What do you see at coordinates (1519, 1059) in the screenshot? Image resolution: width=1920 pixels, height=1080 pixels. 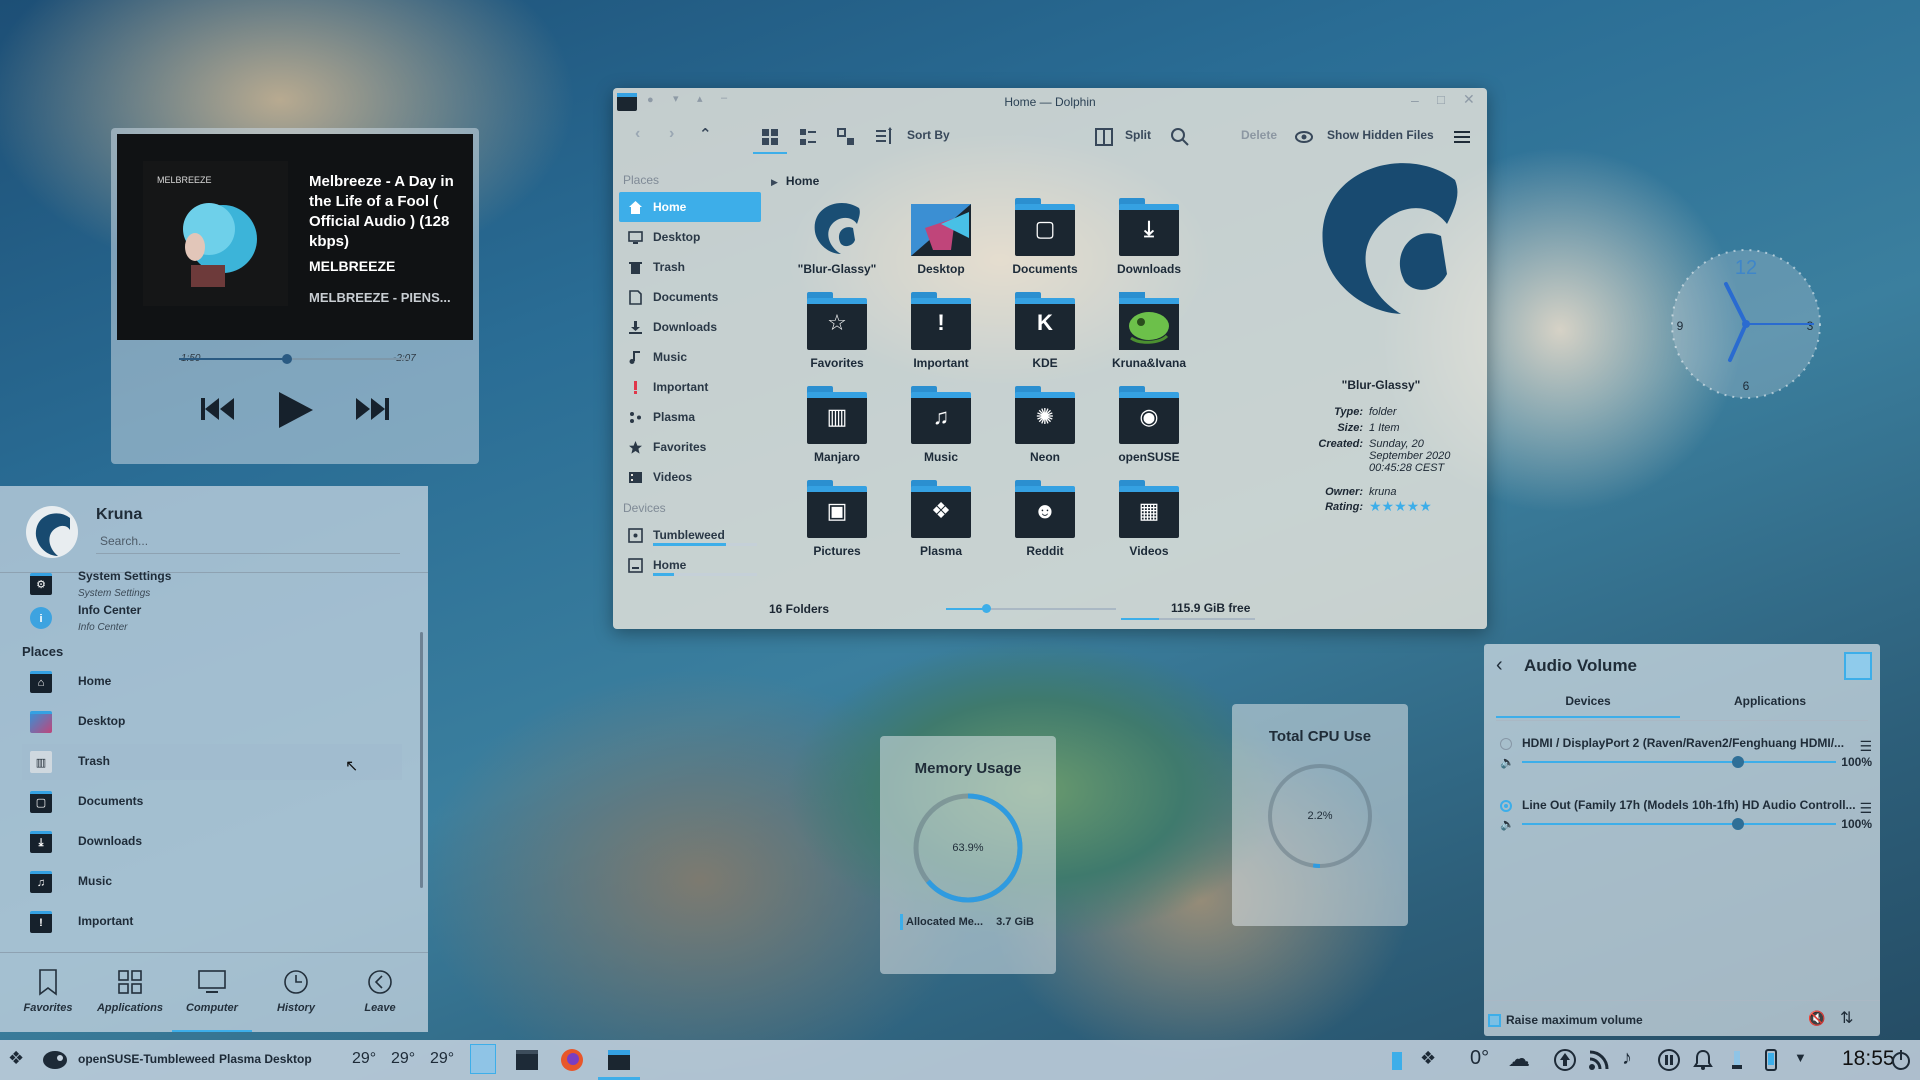 I see `cloud-icon: ☁` at bounding box center [1519, 1059].